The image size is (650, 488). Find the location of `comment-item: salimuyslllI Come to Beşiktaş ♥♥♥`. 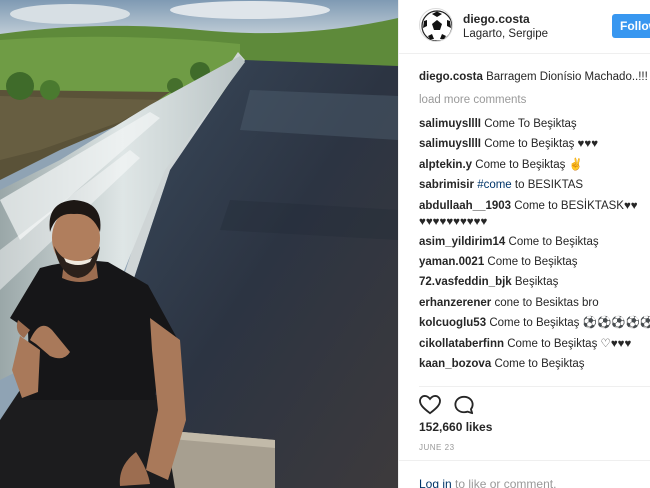

comment-item: salimuyslllI Come to Beşiktaş ♥♥♥ is located at coordinates (534, 144).